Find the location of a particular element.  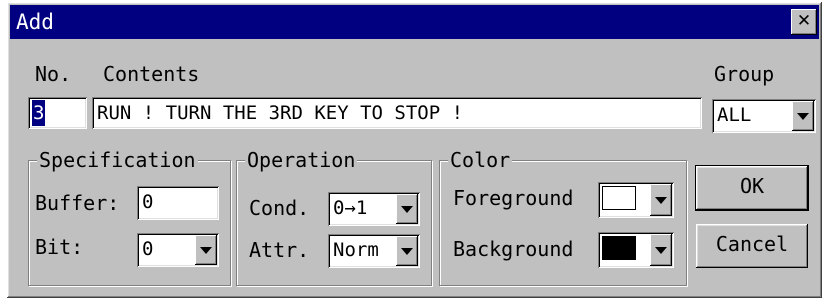

cond-label: Cond. is located at coordinates (279, 208).